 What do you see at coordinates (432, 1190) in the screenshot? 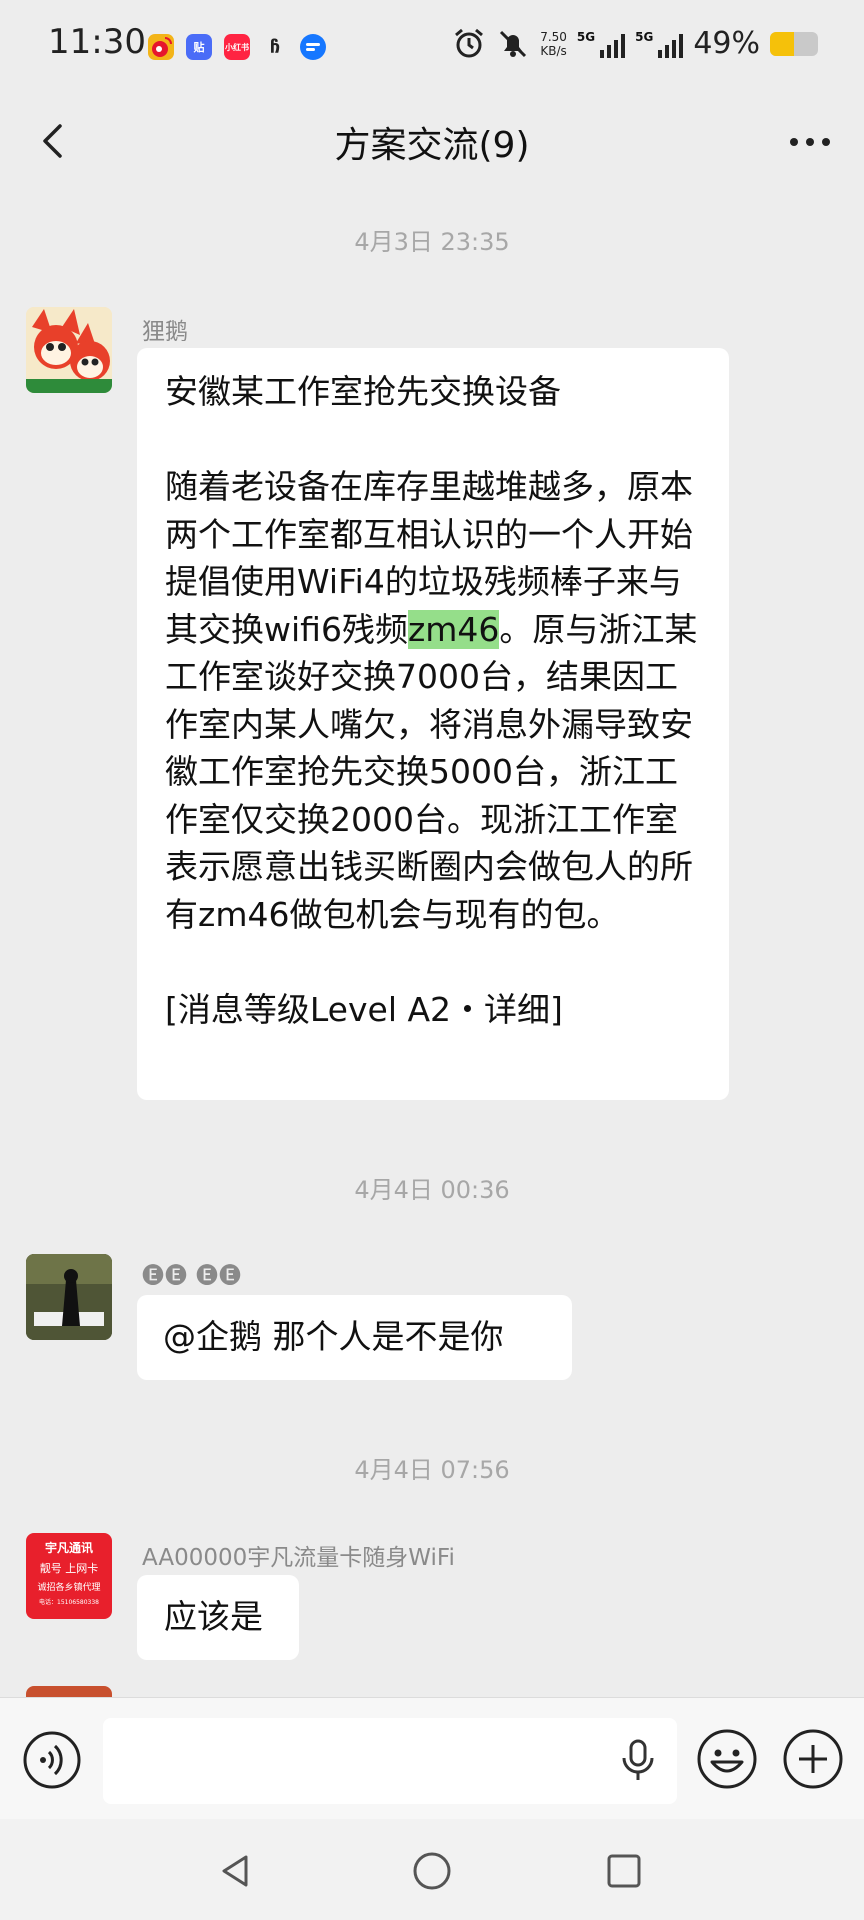
I see `time-divider: 4月4日 00:36` at bounding box center [432, 1190].